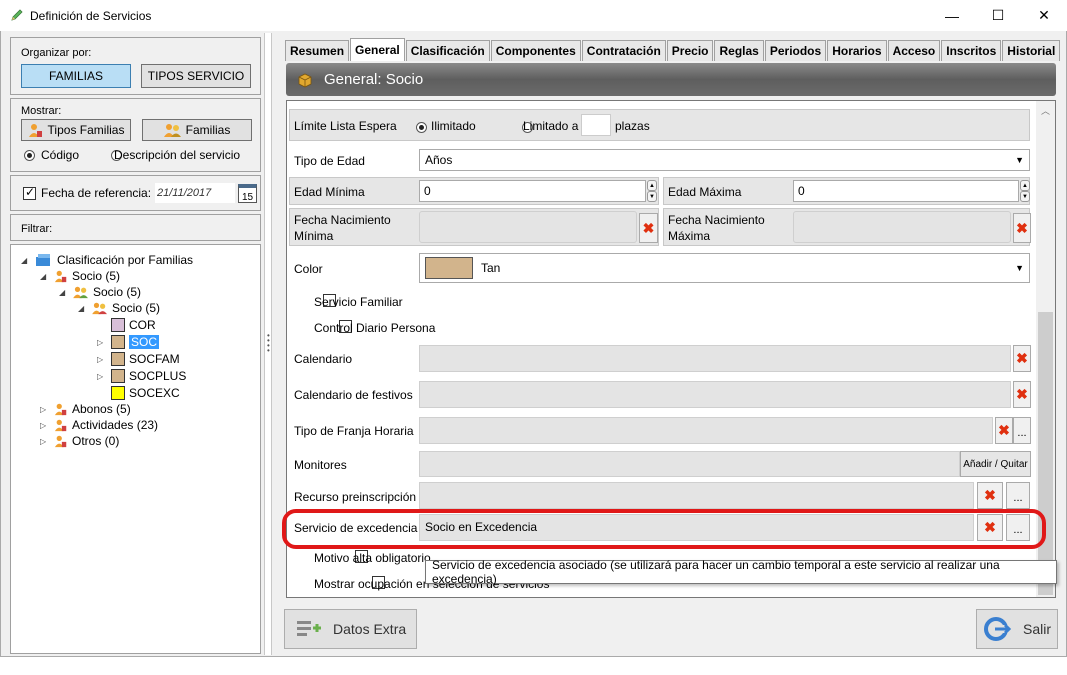 The height and width of the screenshot is (675, 1067). What do you see at coordinates (795, 50) in the screenshot?
I see `tab-periodos: Periodos` at bounding box center [795, 50].